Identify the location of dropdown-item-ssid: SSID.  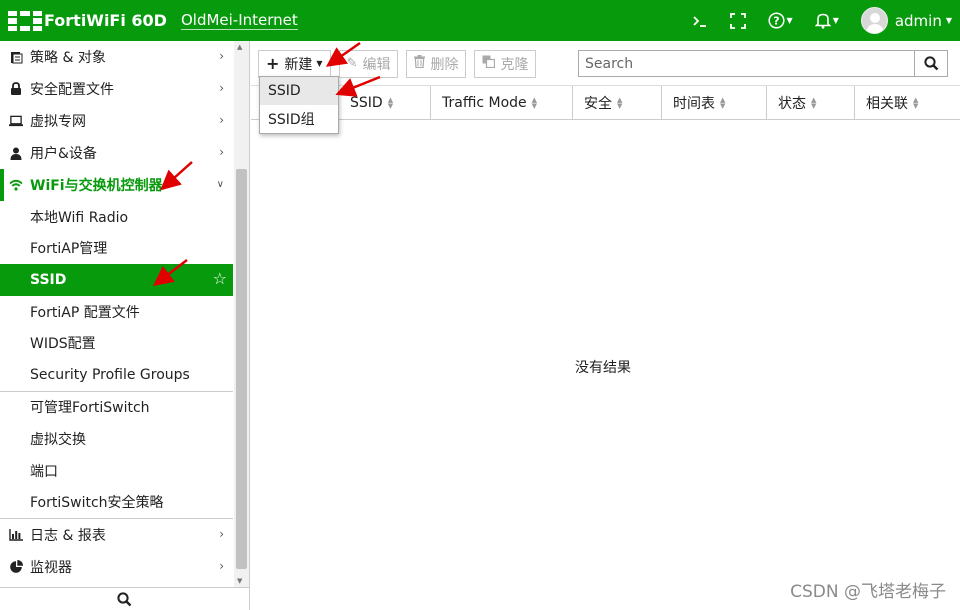
(299, 91).